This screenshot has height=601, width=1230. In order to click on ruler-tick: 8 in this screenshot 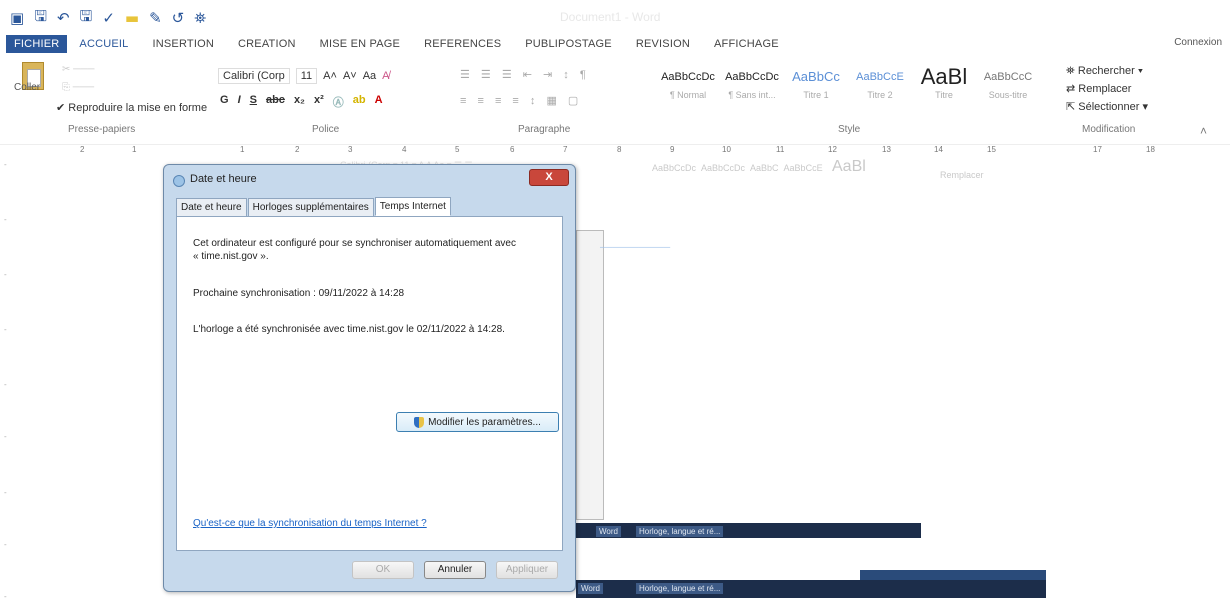, I will do `click(619, 149)`.